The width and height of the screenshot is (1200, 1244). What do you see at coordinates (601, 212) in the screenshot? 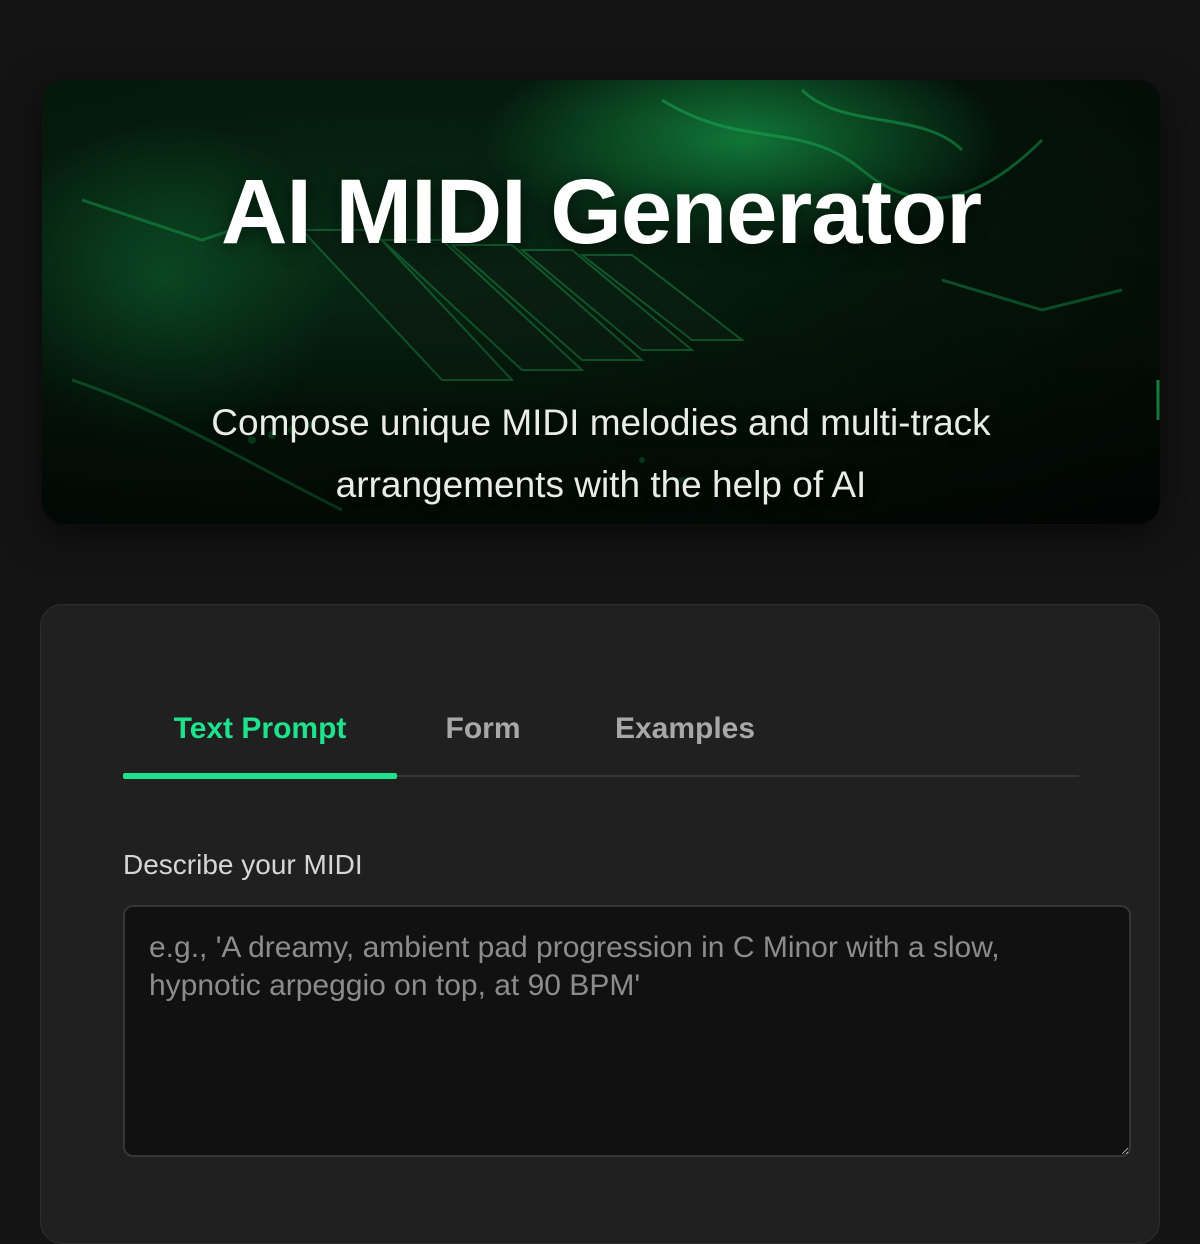
I see `page-title: AI MIDI Generator` at bounding box center [601, 212].